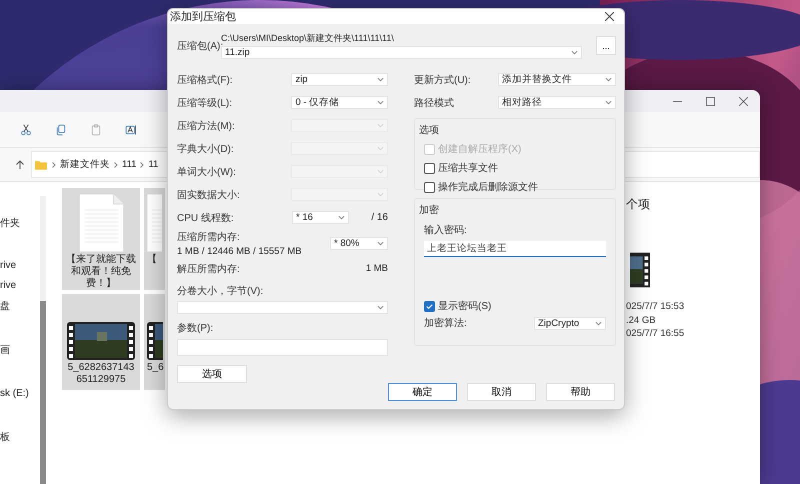 The width and height of the screenshot is (800, 484). I want to click on file-name: 【, so click(152, 260).